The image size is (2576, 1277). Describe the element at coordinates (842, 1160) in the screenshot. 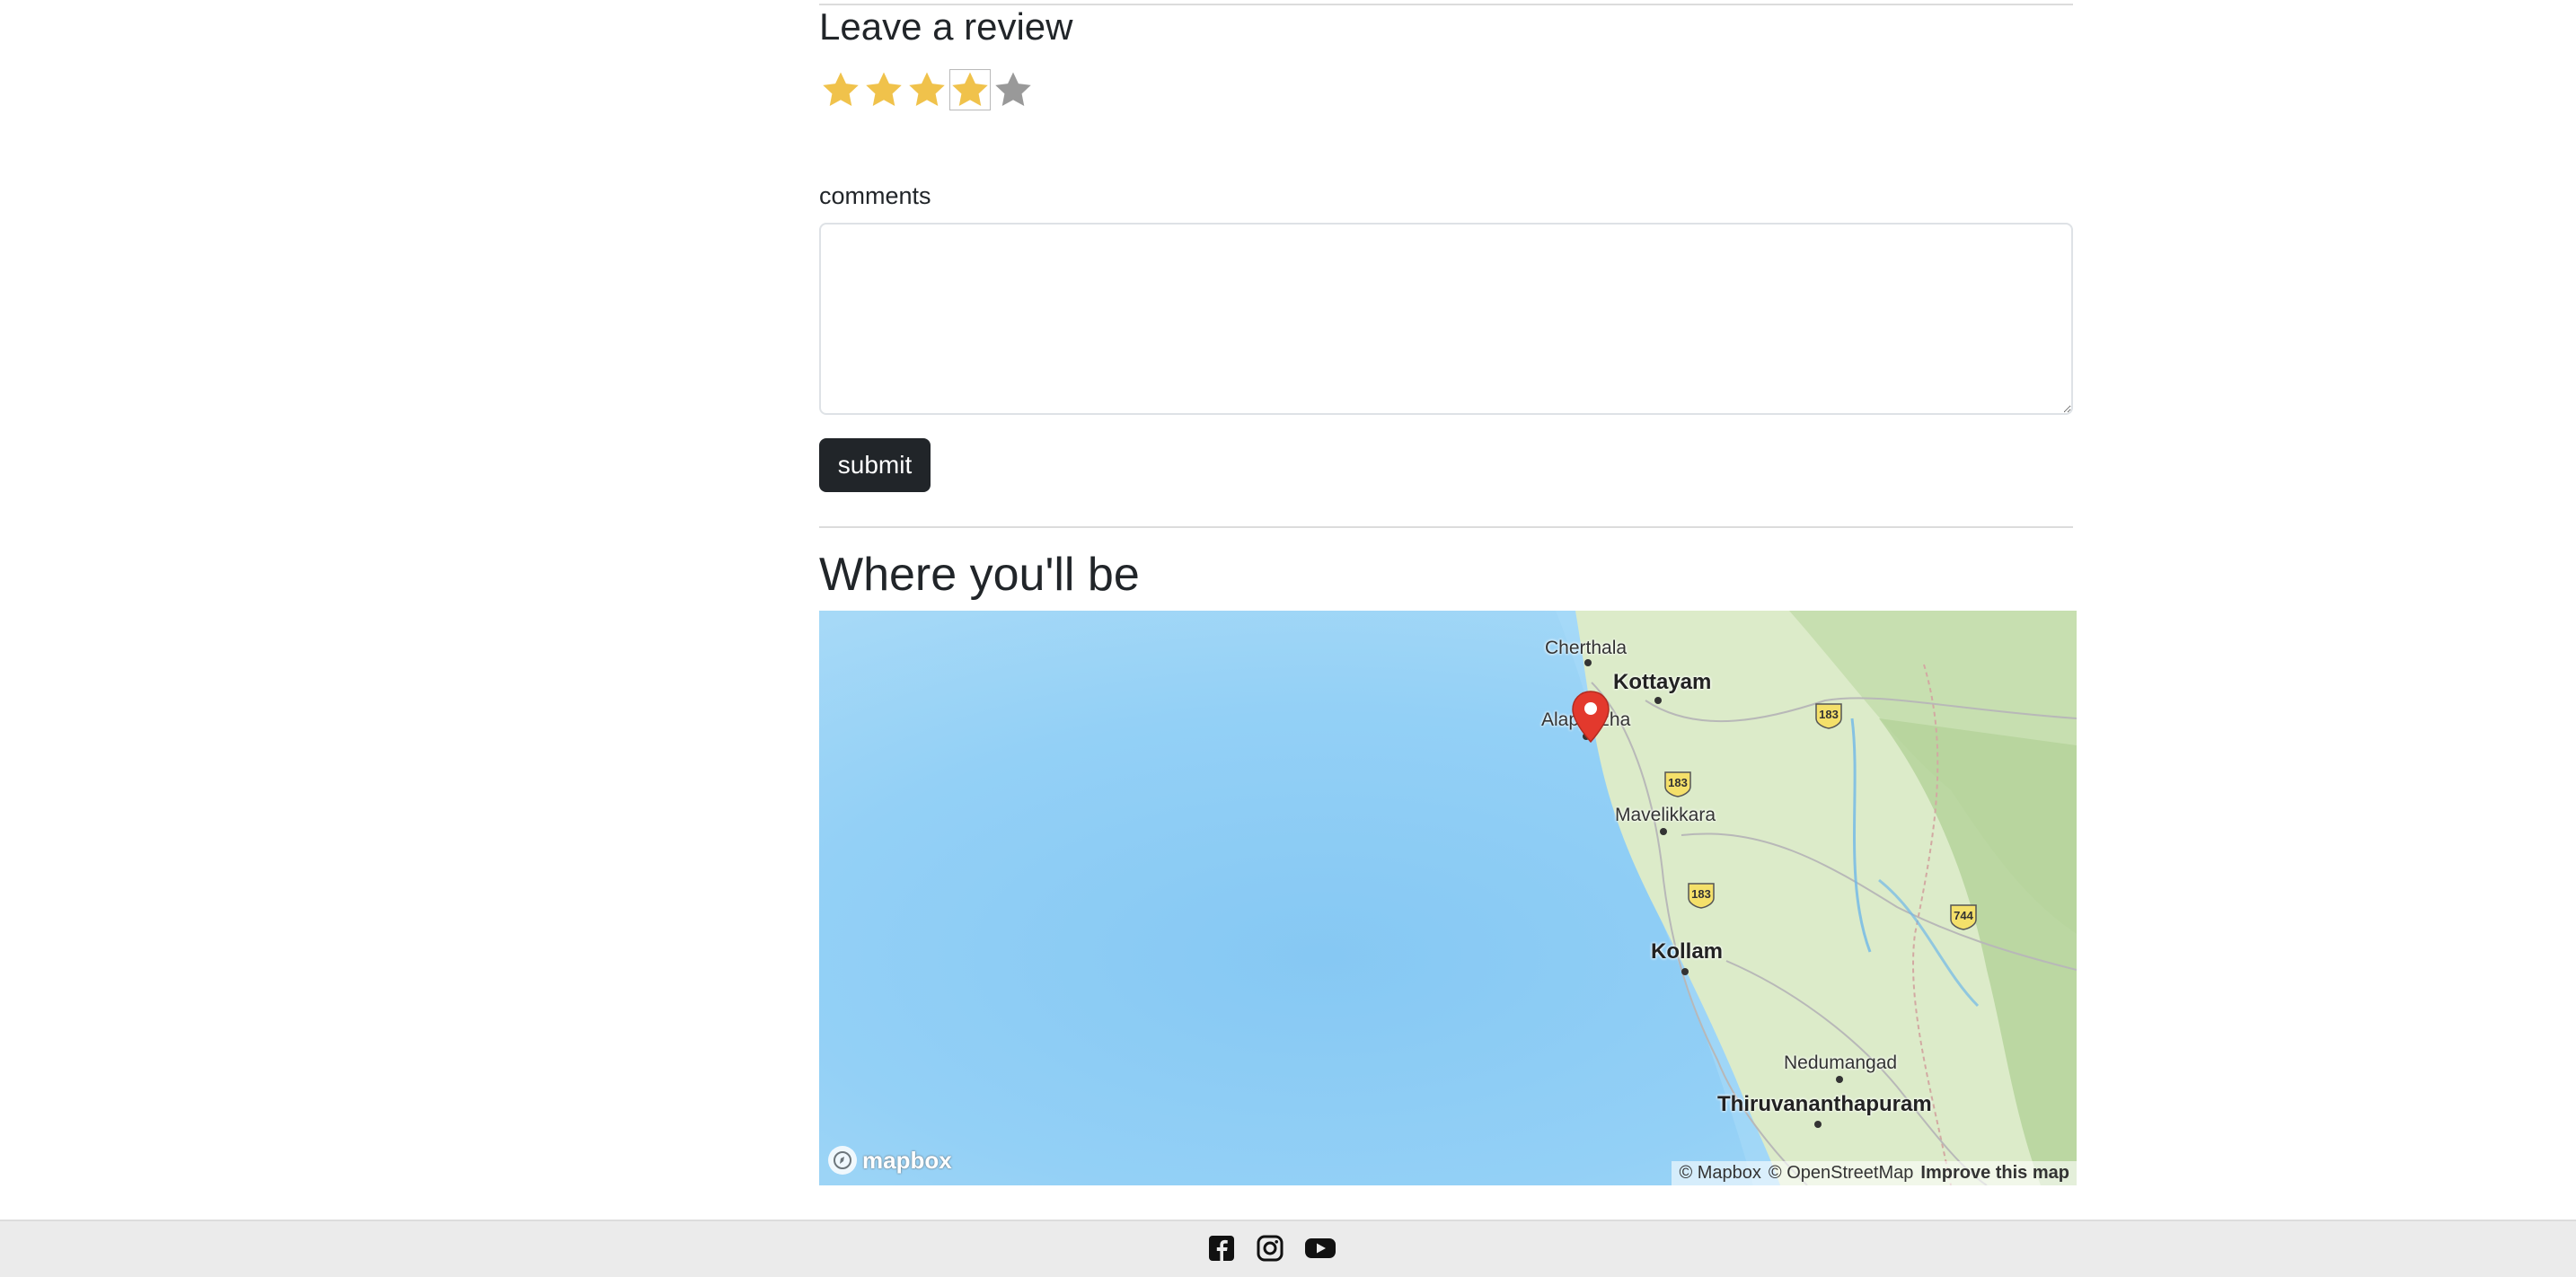

I see `mapbox-logo-icon` at that location.